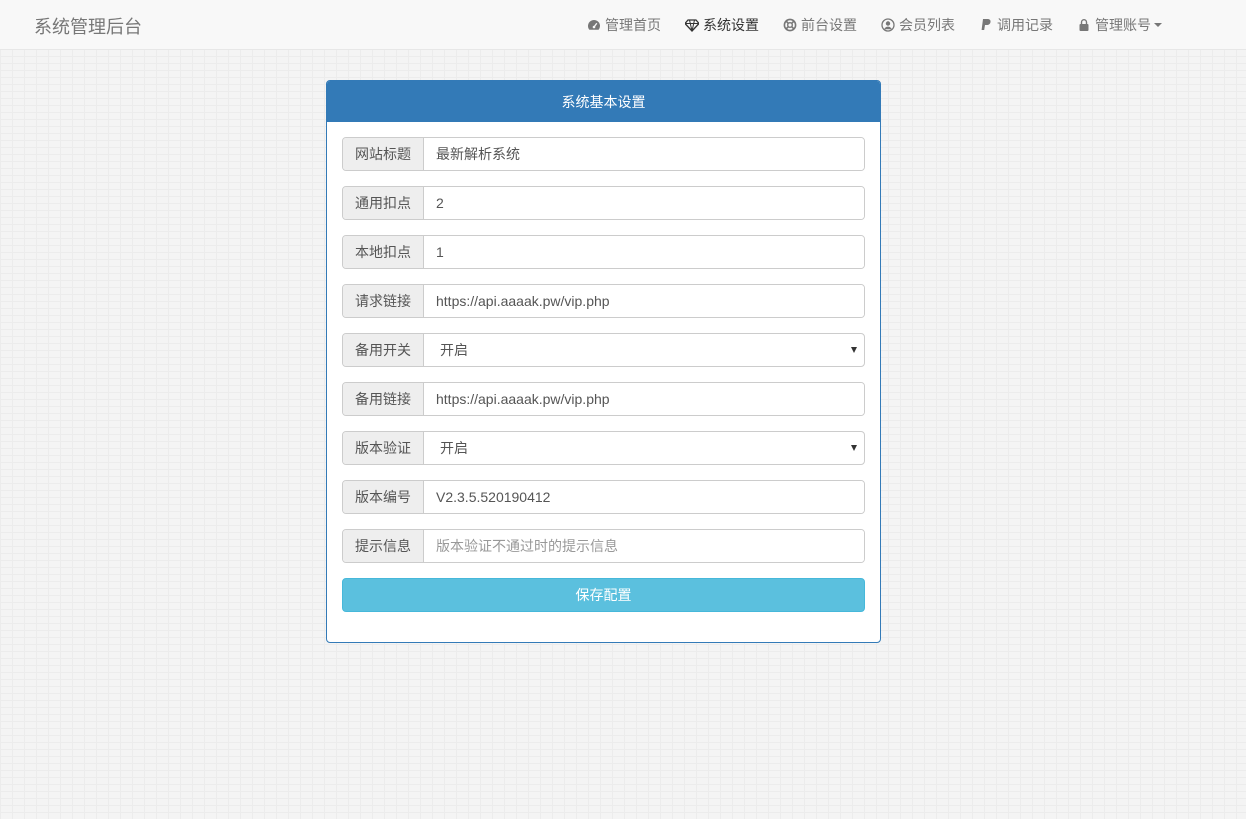  What do you see at coordinates (1158, 25) in the screenshot?
I see `caret-down-icon` at bounding box center [1158, 25].